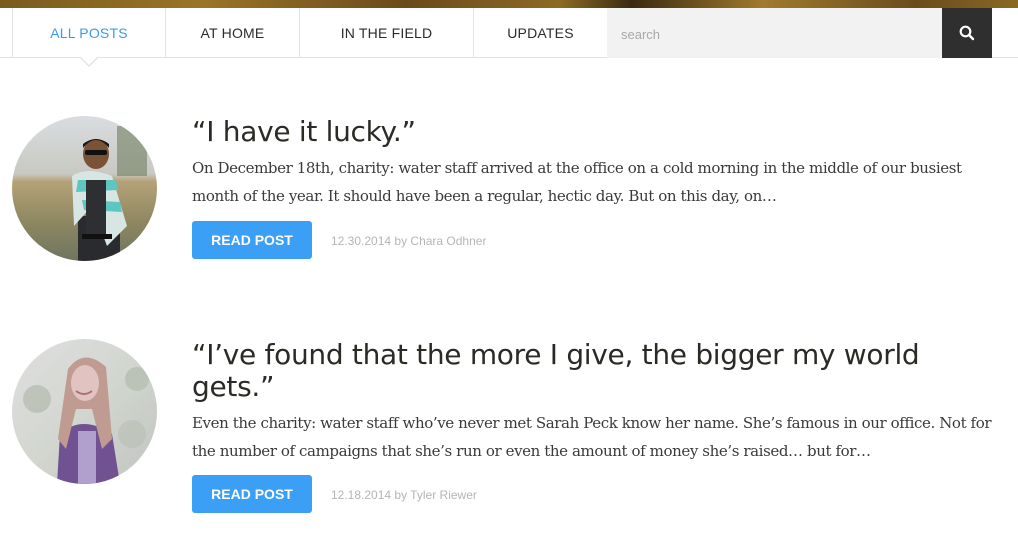 The width and height of the screenshot is (1018, 541). What do you see at coordinates (509, 4) in the screenshot?
I see `header-banner-image` at bounding box center [509, 4].